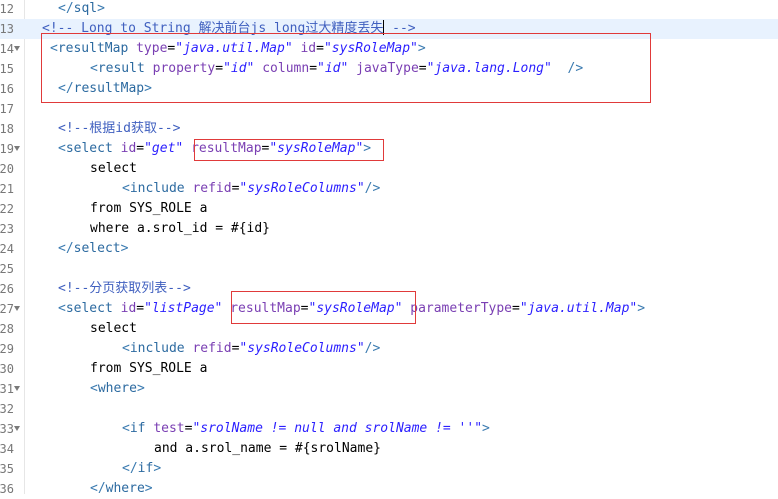 Image resolution: width=778 pixels, height=499 pixels. I want to click on code-token: <!--分页获取列表-->, so click(124, 288).